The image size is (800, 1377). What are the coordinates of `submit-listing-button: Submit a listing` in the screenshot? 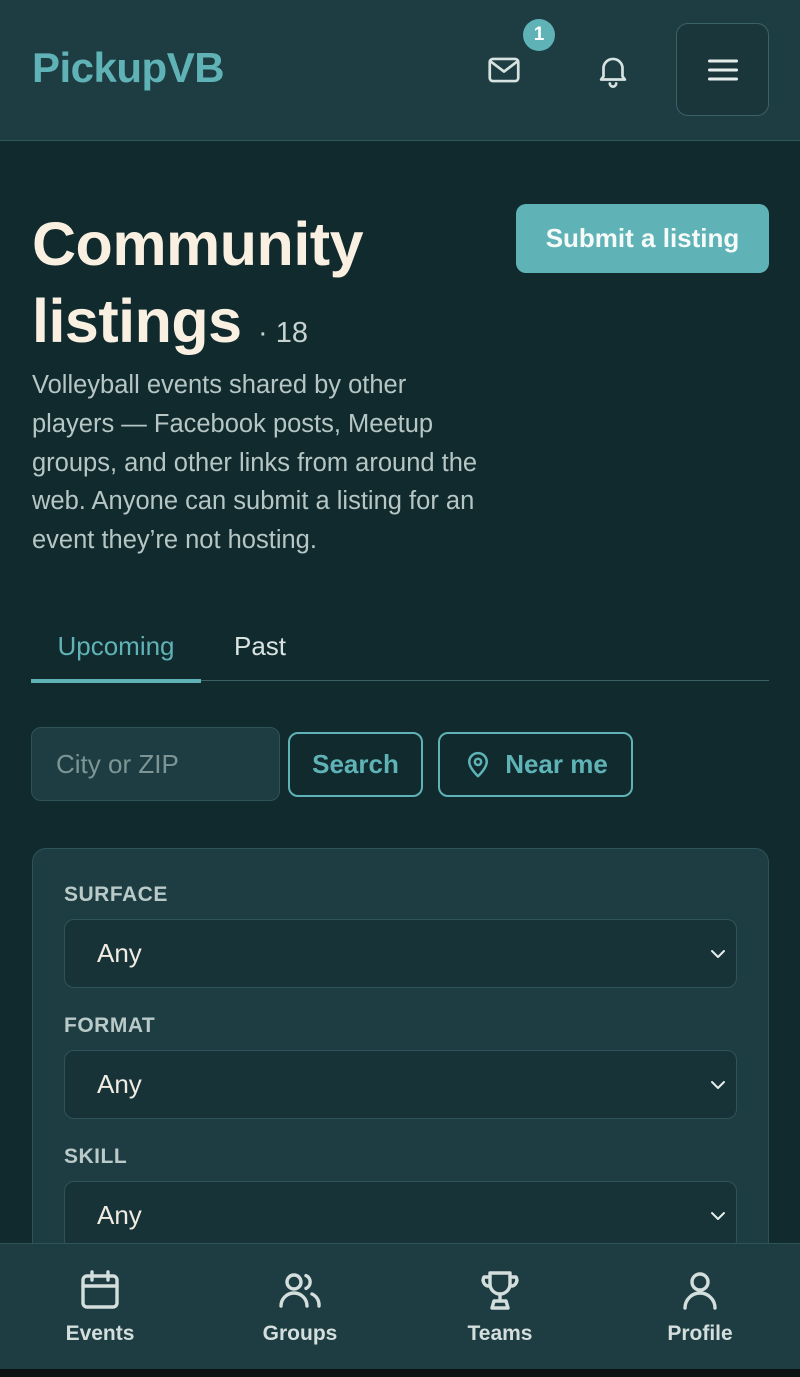 It's located at (642, 238).